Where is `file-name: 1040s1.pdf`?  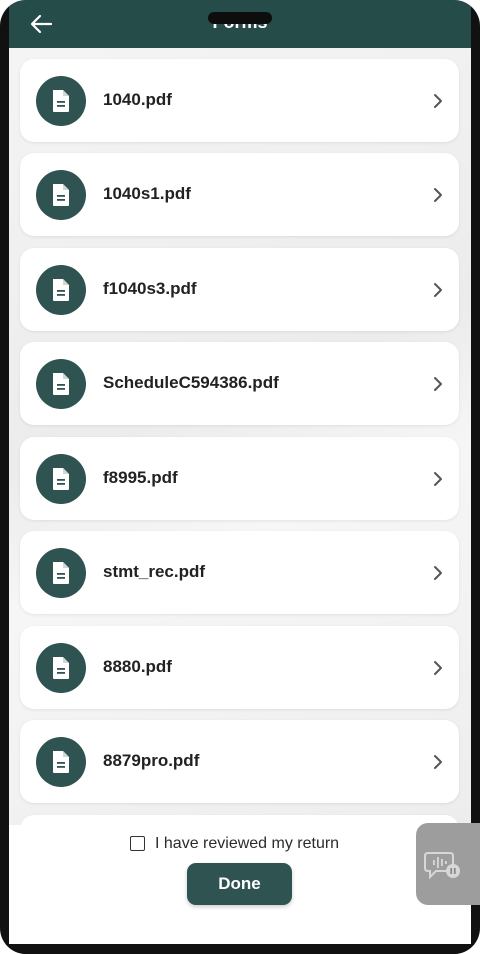
file-name: 1040s1.pdf is located at coordinates (147, 193).